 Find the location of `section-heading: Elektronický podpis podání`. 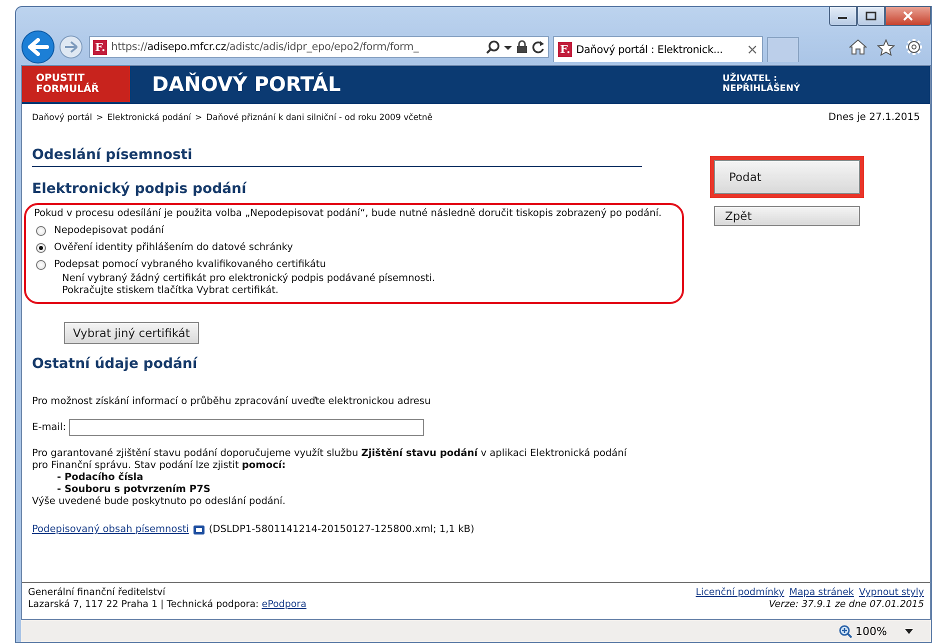

section-heading: Elektronický podpis podání is located at coordinates (140, 189).